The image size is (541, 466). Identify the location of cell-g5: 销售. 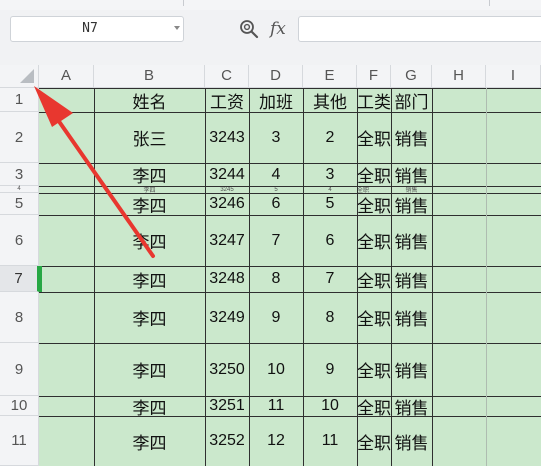
(411, 204).